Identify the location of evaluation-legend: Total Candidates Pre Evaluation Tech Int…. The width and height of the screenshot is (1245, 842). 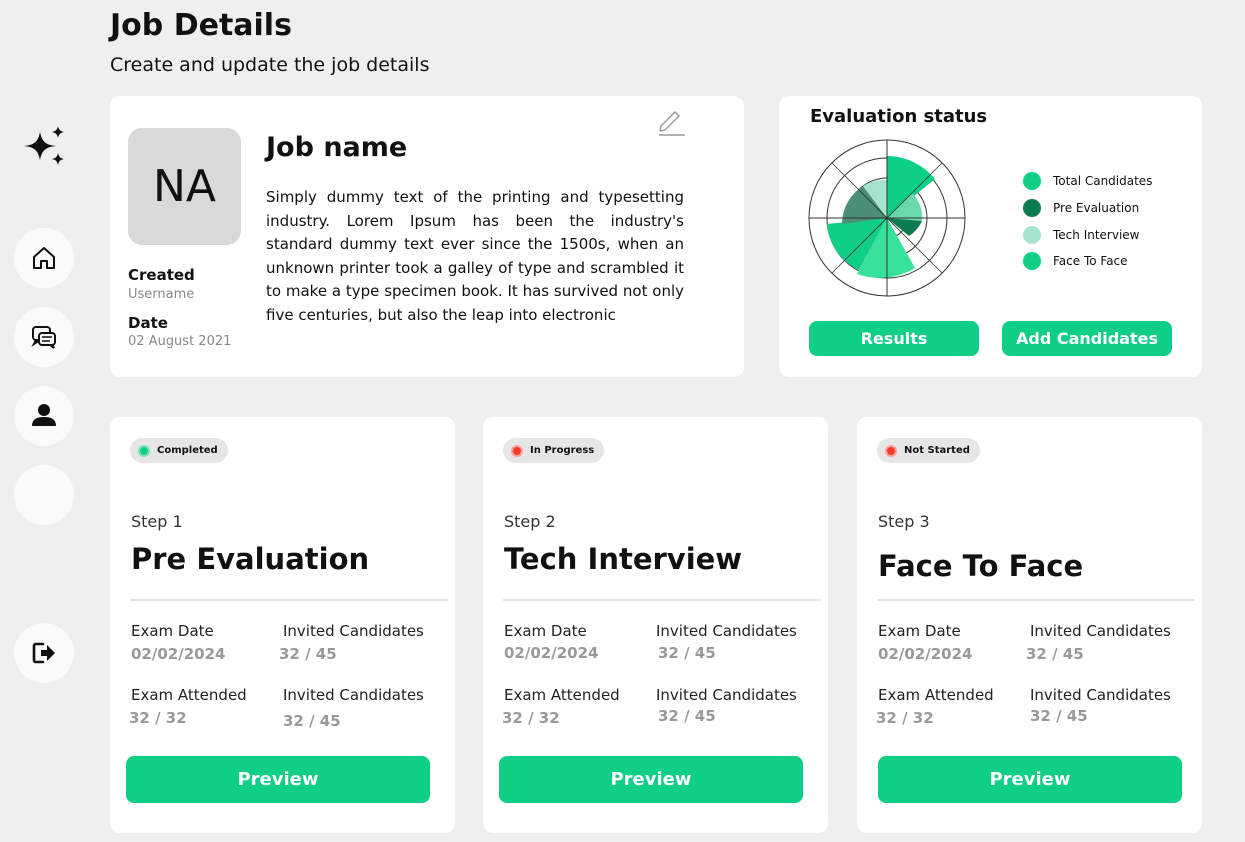
(1087, 221).